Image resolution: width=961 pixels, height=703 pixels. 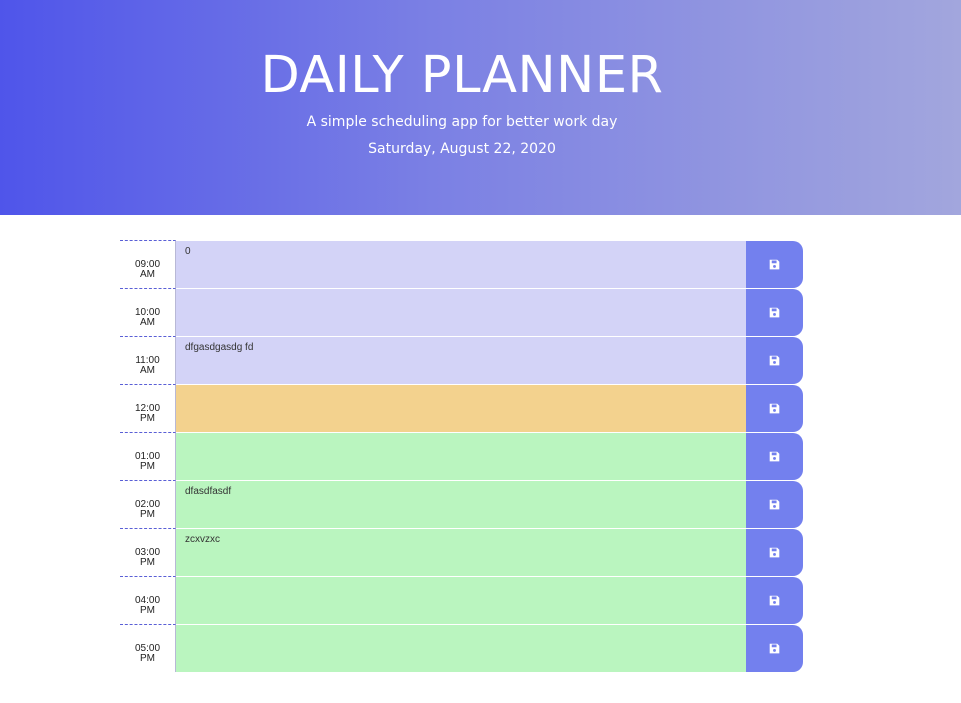 I want to click on hour-label: 04:00 PM, so click(x=148, y=600).